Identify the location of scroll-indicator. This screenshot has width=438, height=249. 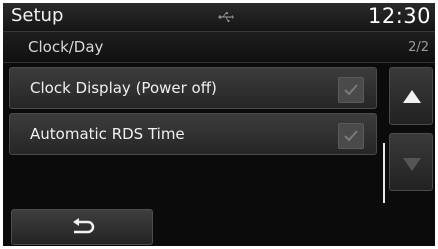
(384, 173).